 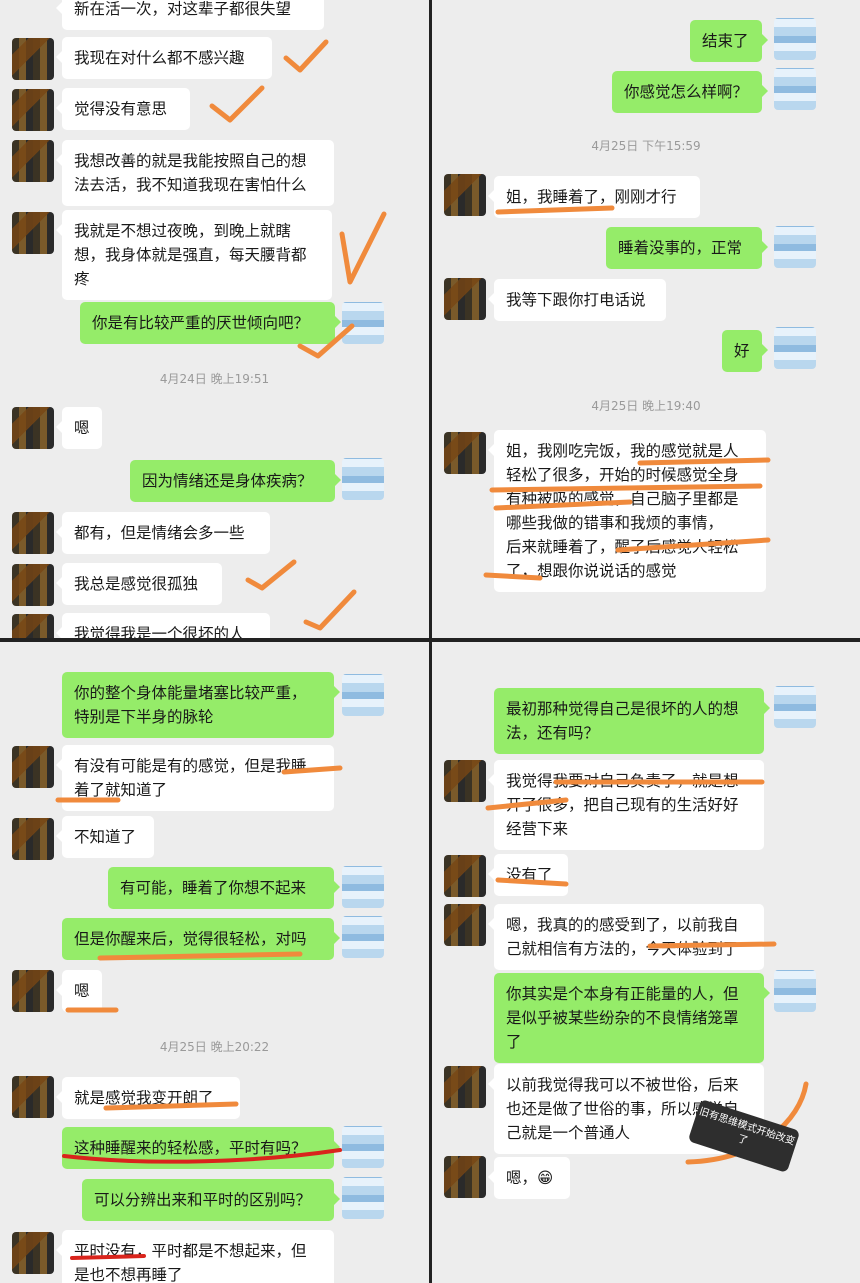 I want to click on message-bubble: 都有，但是情绪会多一些, so click(x=163, y=533).